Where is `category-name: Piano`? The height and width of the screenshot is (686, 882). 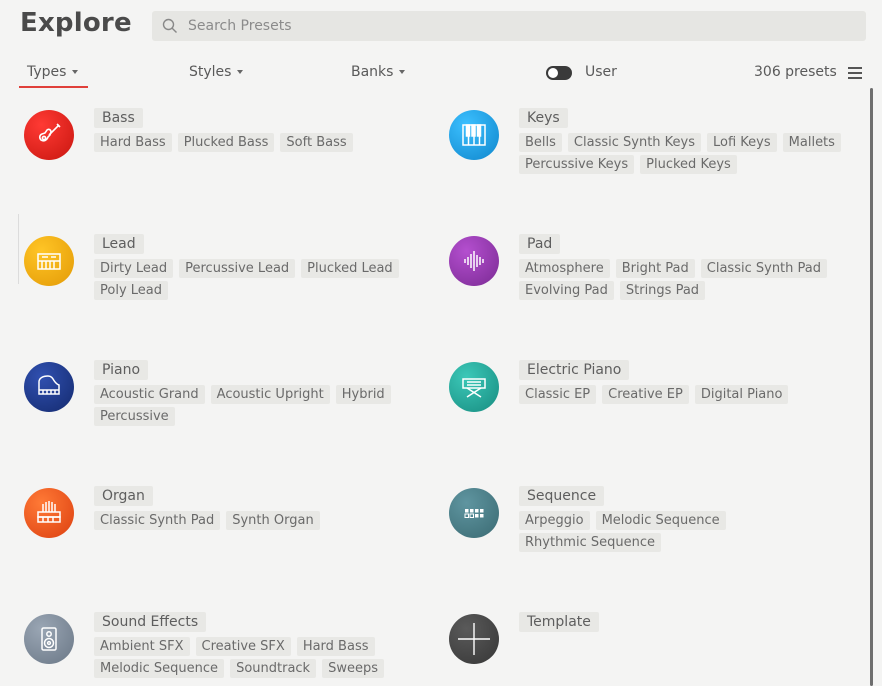
category-name: Piano is located at coordinates (121, 370).